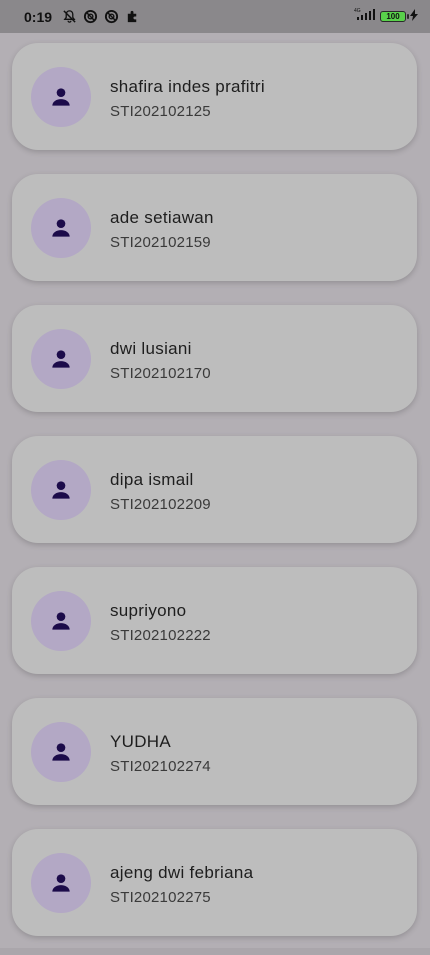  What do you see at coordinates (148, 610) in the screenshot?
I see `student-name: supriyono` at bounding box center [148, 610].